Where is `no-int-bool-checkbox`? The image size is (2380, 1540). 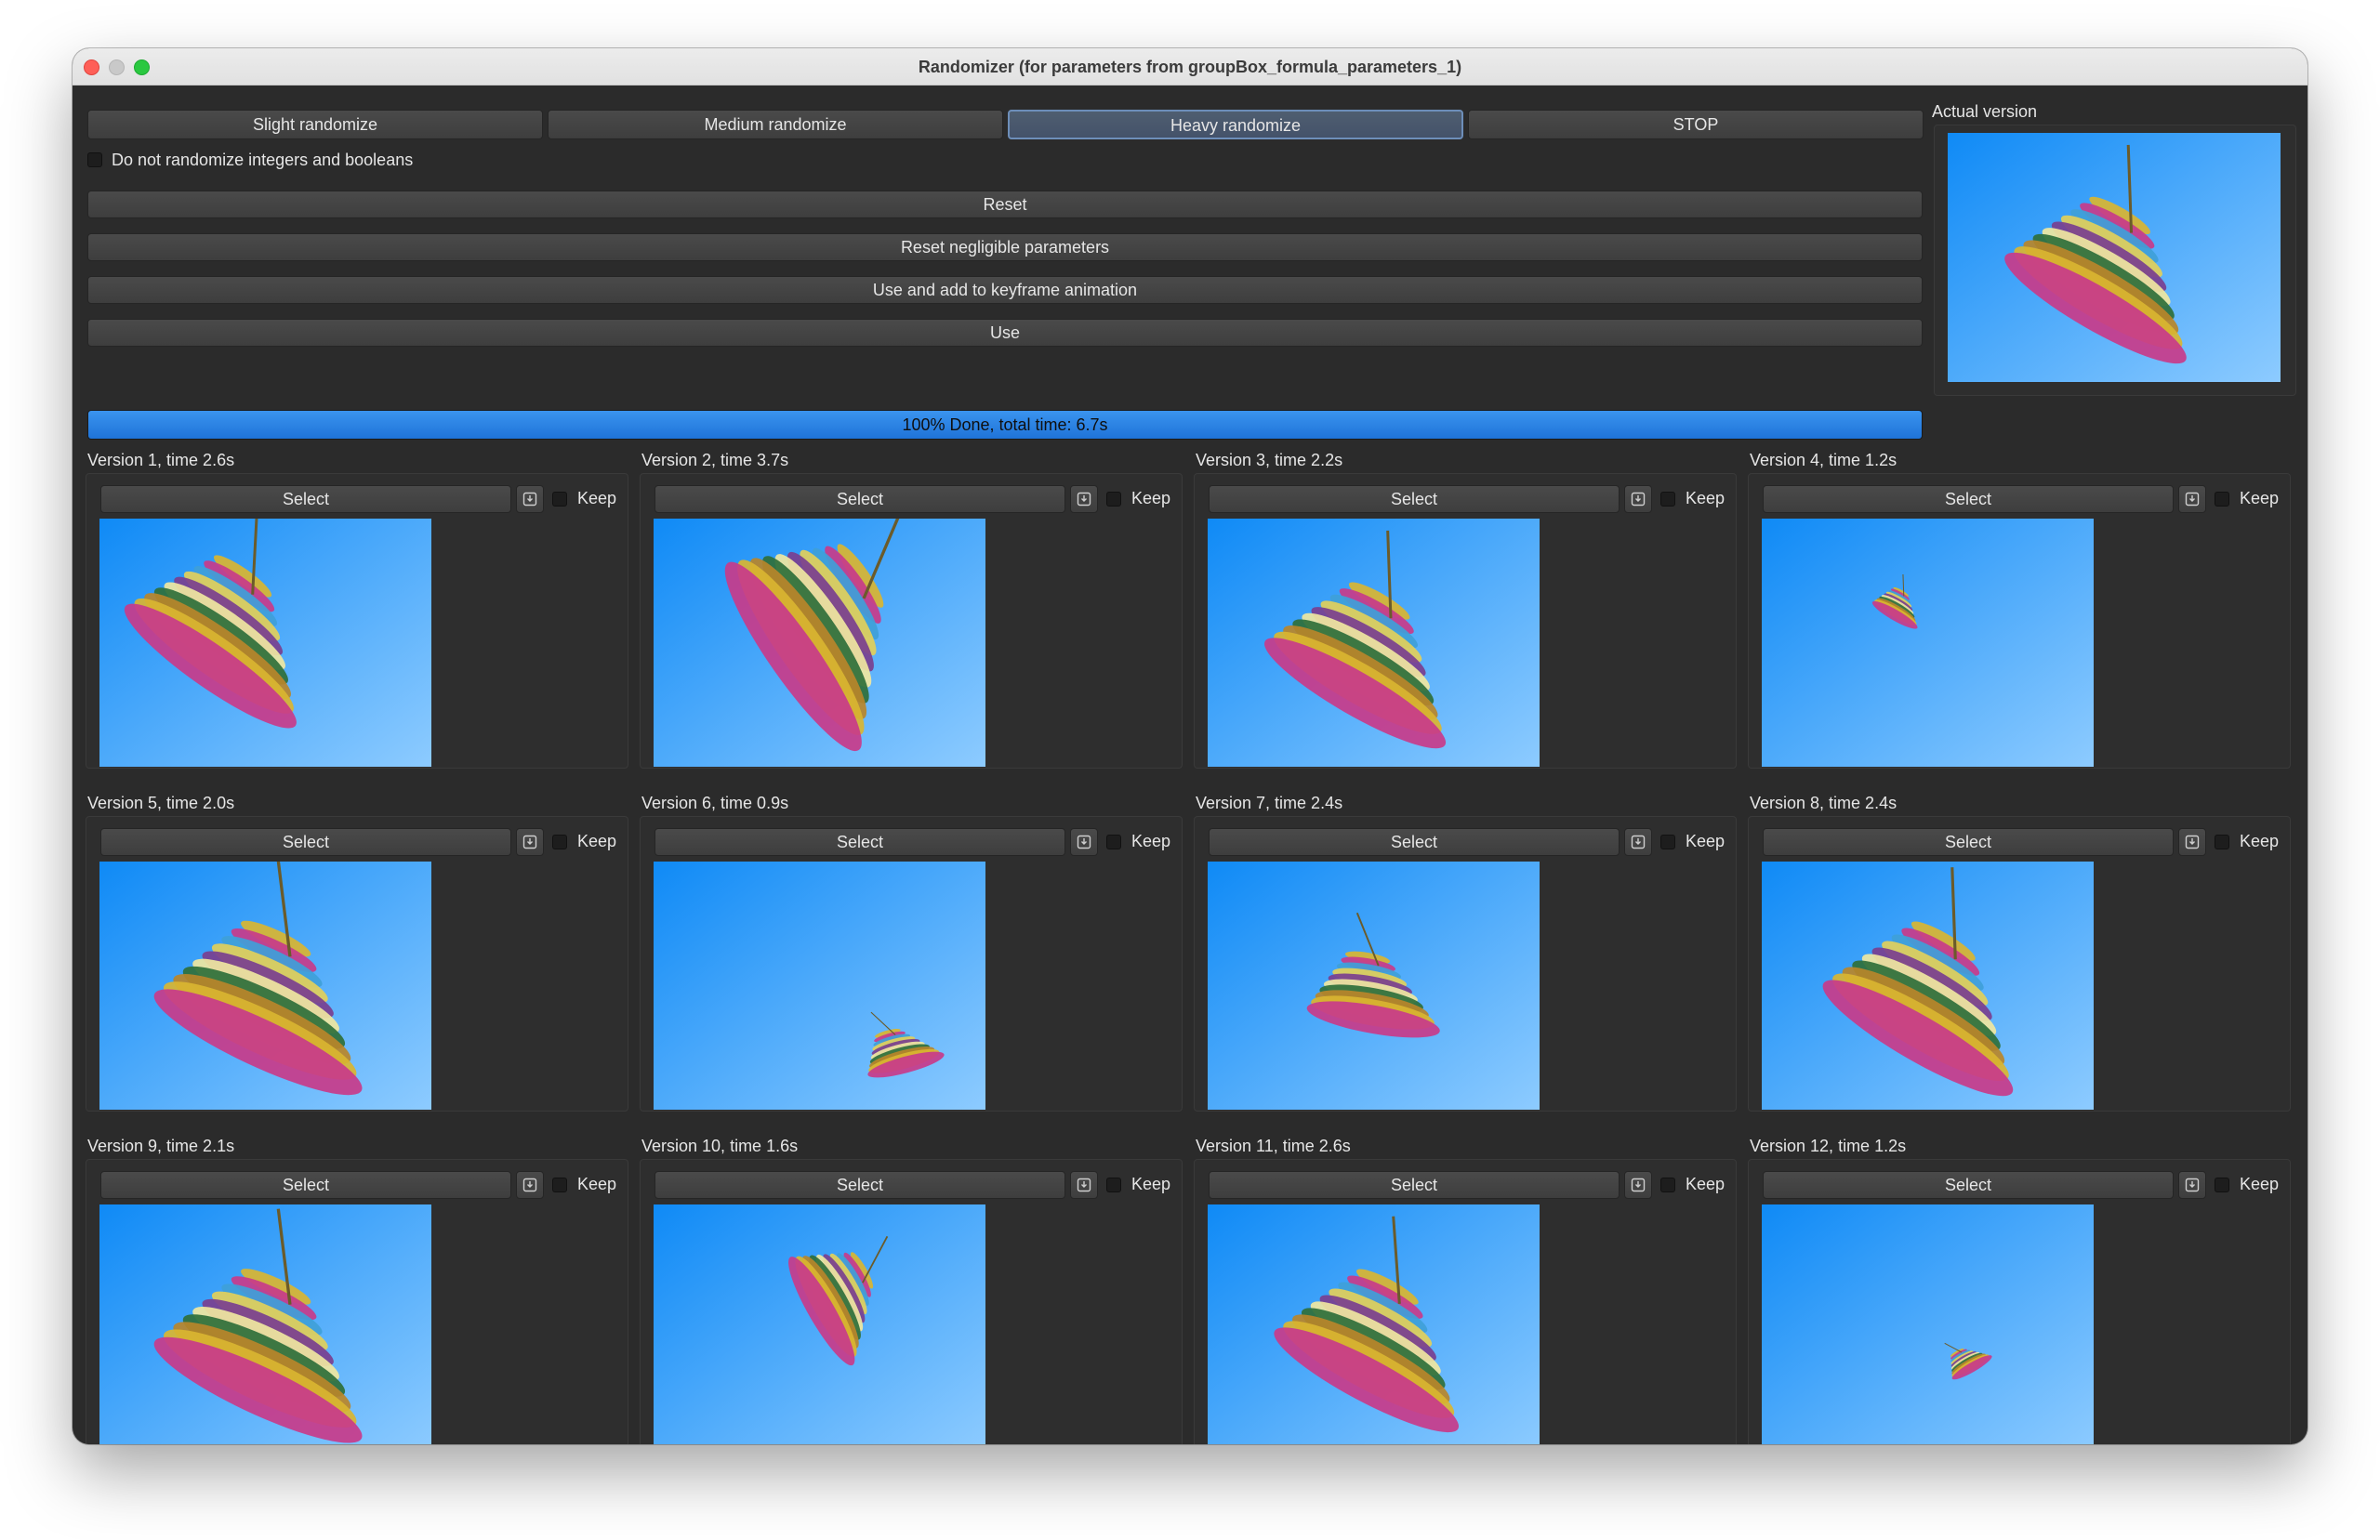
no-int-bool-checkbox is located at coordinates (94, 160).